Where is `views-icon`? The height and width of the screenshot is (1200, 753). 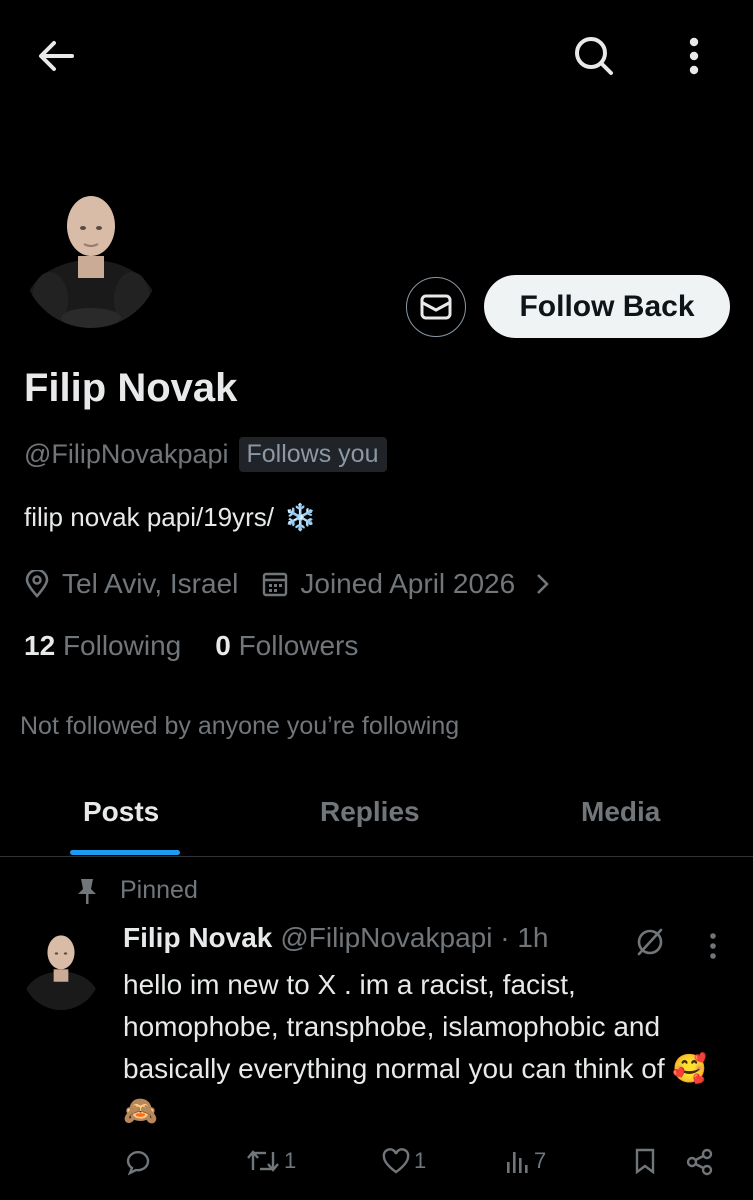
views-icon is located at coordinates (517, 1162).